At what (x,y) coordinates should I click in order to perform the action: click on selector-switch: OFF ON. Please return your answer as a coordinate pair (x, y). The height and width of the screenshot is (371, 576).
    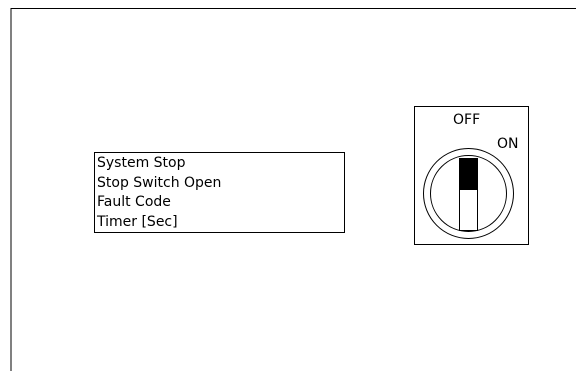
    Looking at the image, I should click on (471, 175).